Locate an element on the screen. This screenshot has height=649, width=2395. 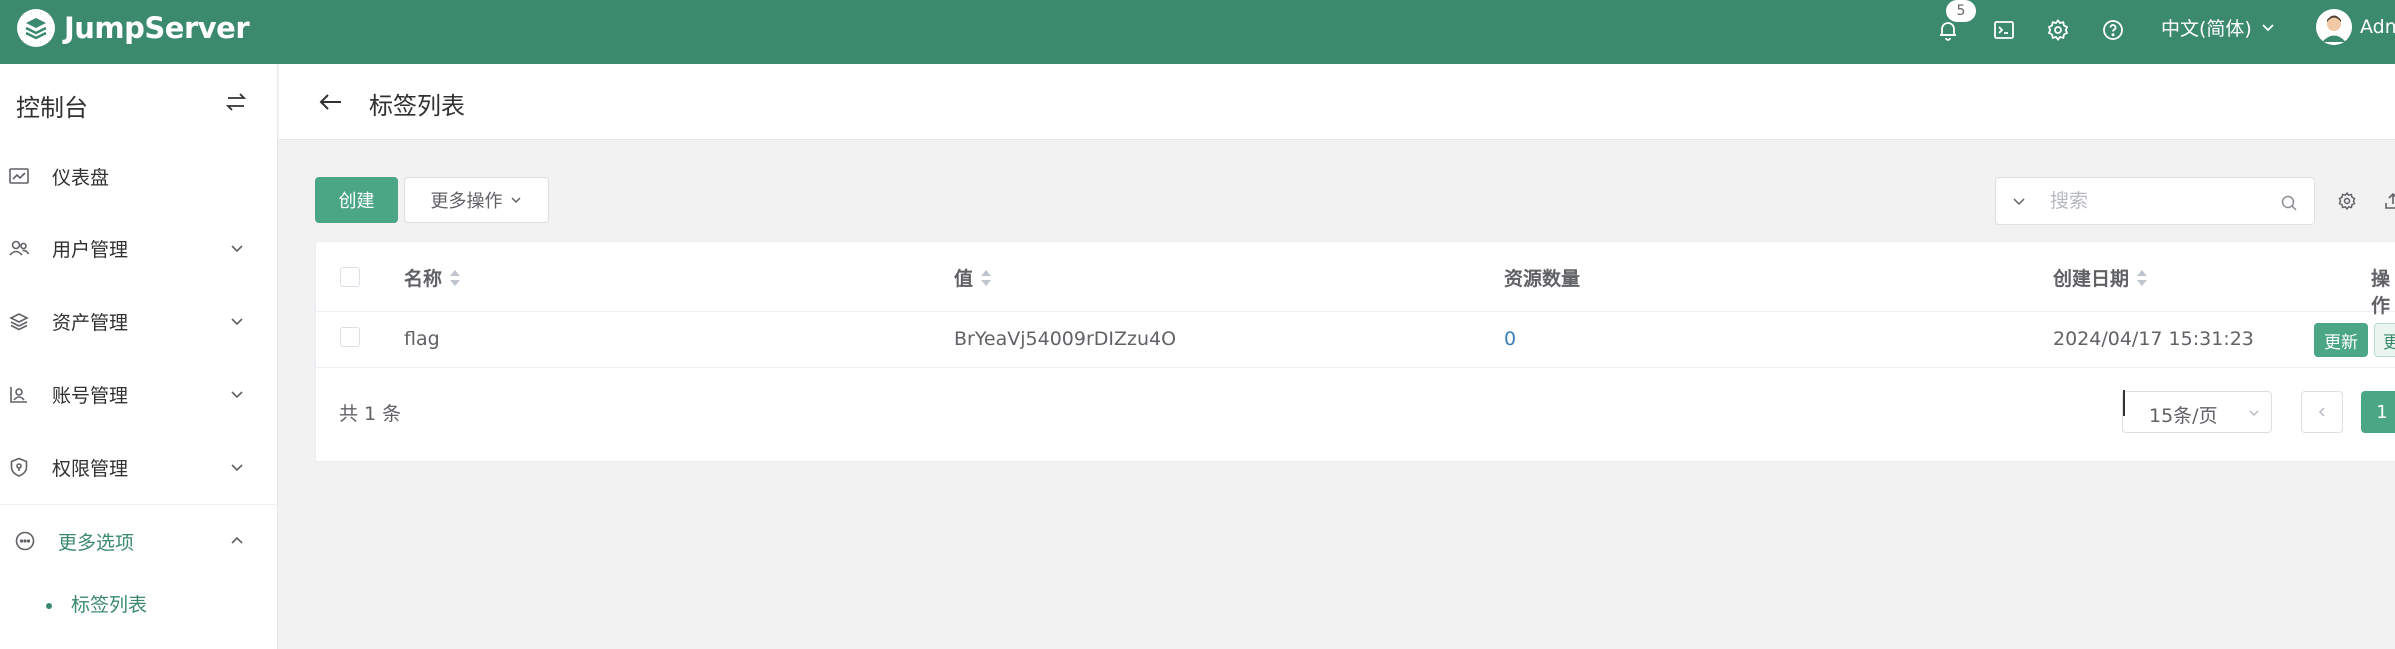
column-settings-icon is located at coordinates (2347, 201).